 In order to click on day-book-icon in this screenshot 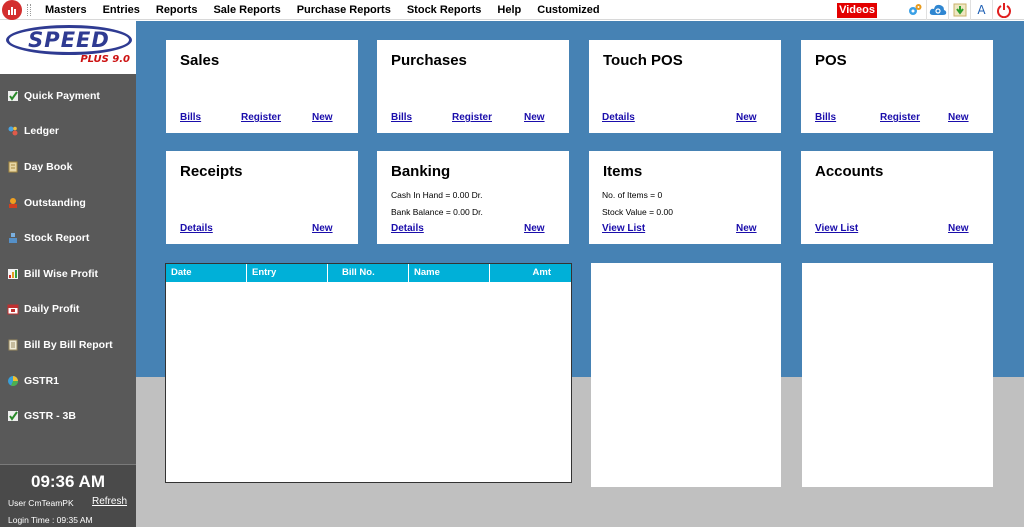, I will do `click(12, 166)`.